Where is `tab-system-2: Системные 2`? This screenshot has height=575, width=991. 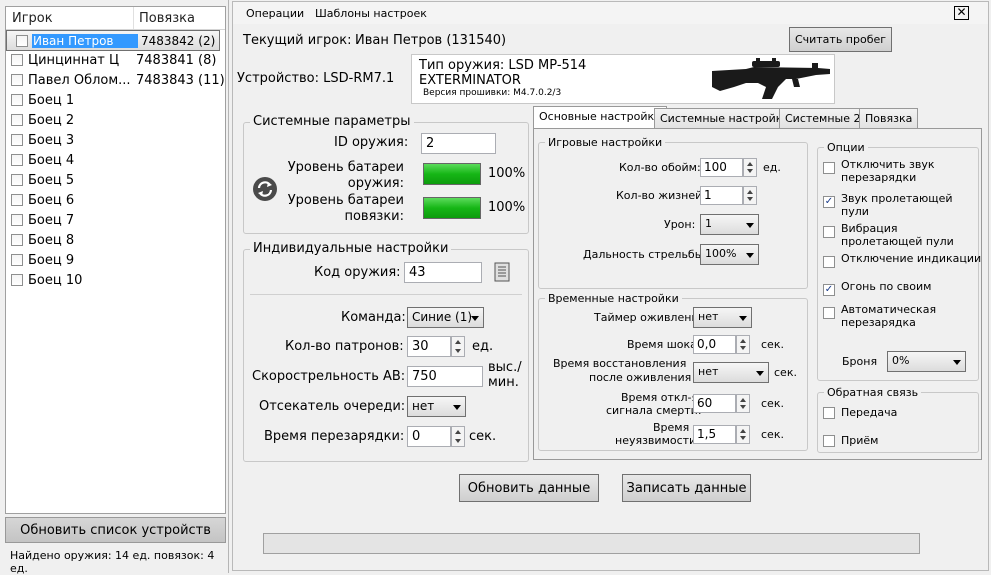 tab-system-2: Системные 2 is located at coordinates (823, 118).